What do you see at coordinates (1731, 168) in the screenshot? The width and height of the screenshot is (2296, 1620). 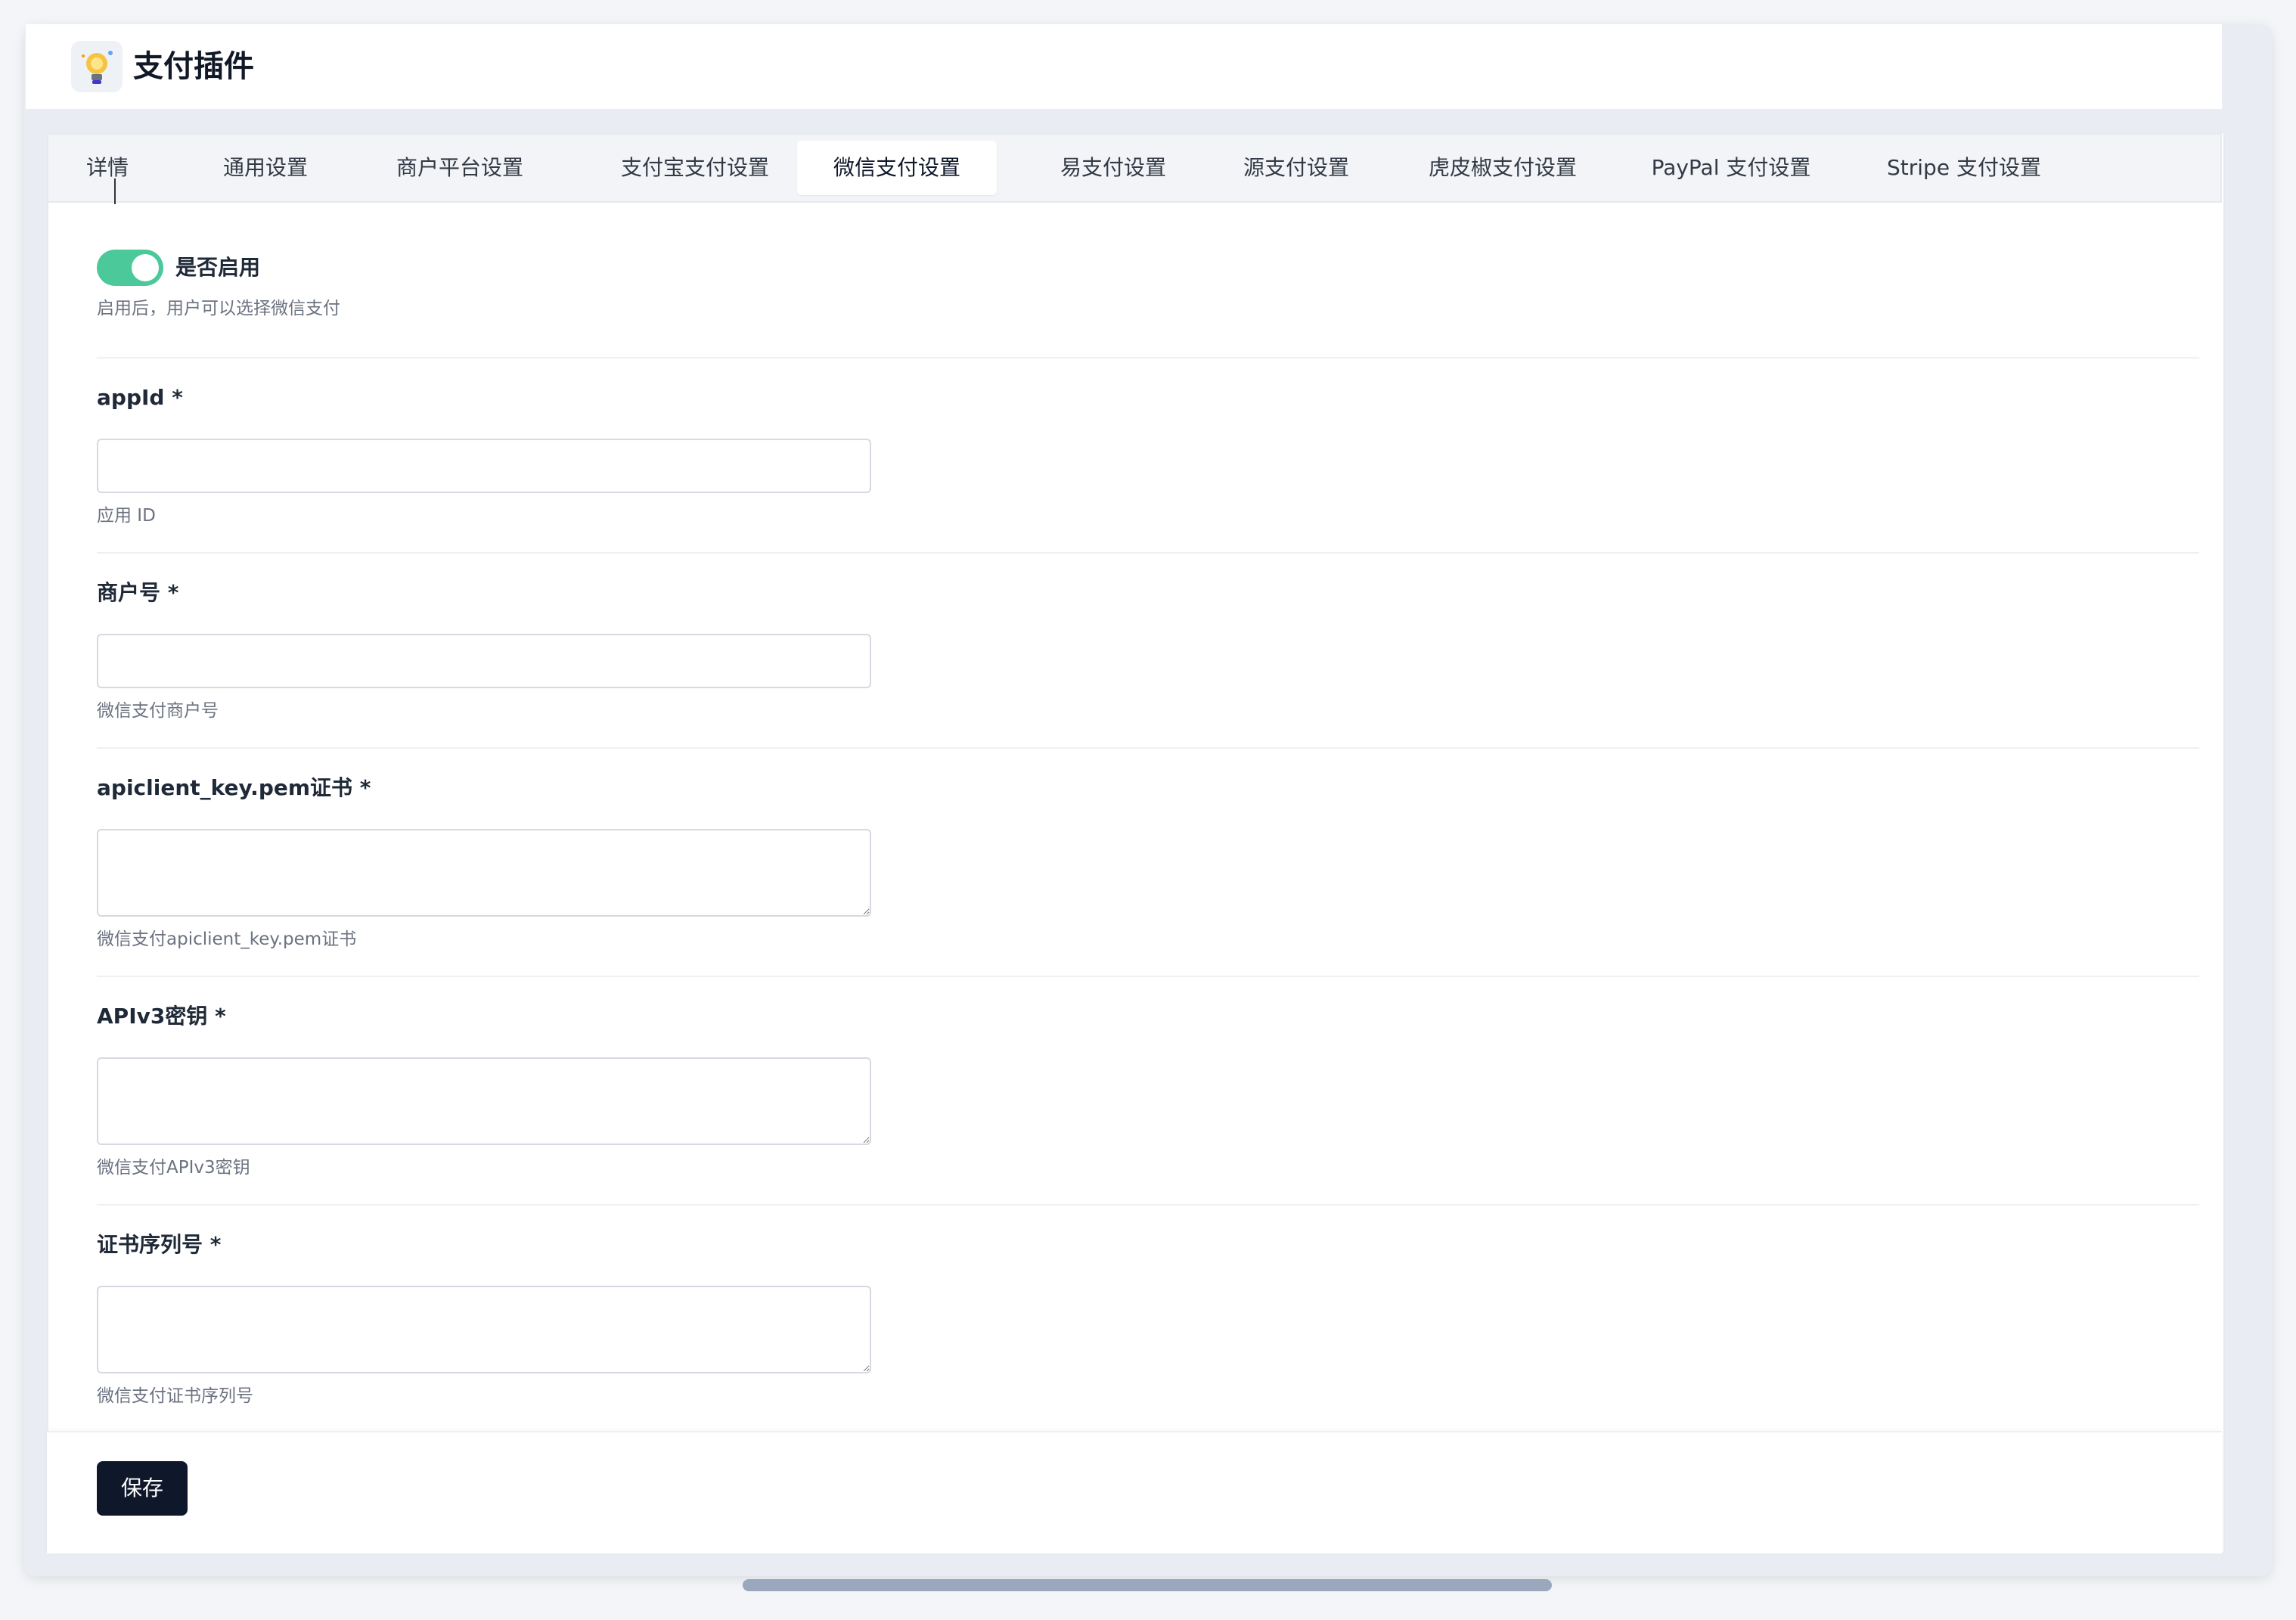 I see `tab-paypal: PayPal 支付设置` at bounding box center [1731, 168].